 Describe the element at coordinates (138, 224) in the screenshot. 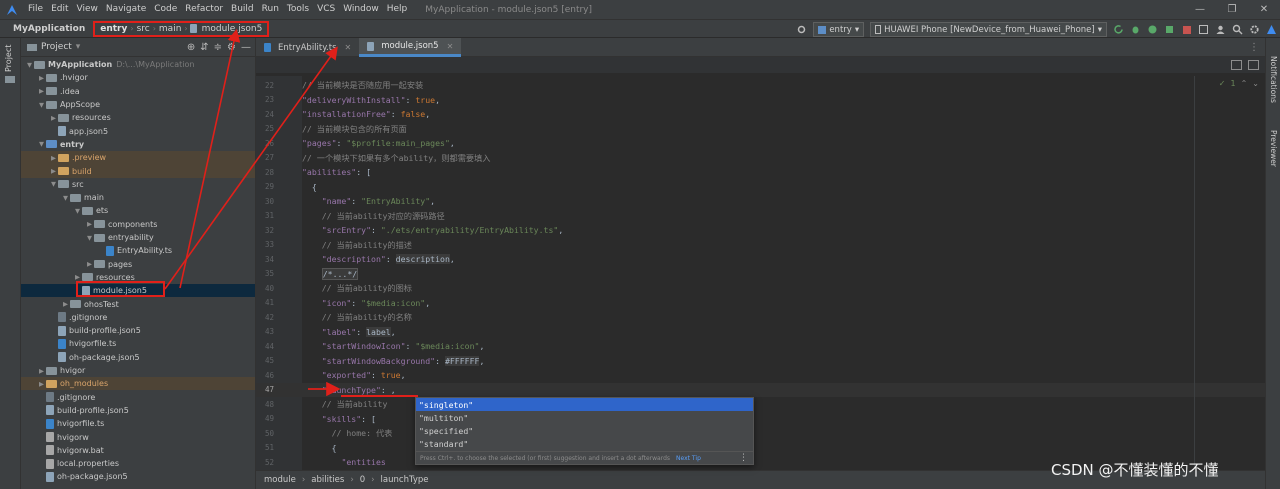

I see `tree-item: ▶ components` at that location.